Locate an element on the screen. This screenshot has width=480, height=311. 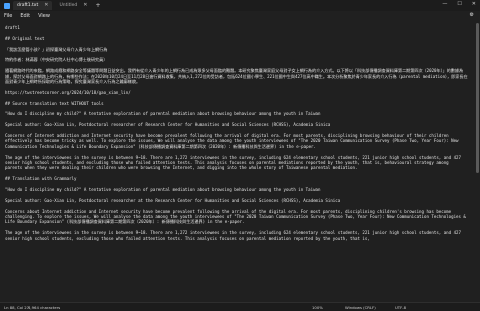
new-tab-icon: + is located at coordinates (97, 5).